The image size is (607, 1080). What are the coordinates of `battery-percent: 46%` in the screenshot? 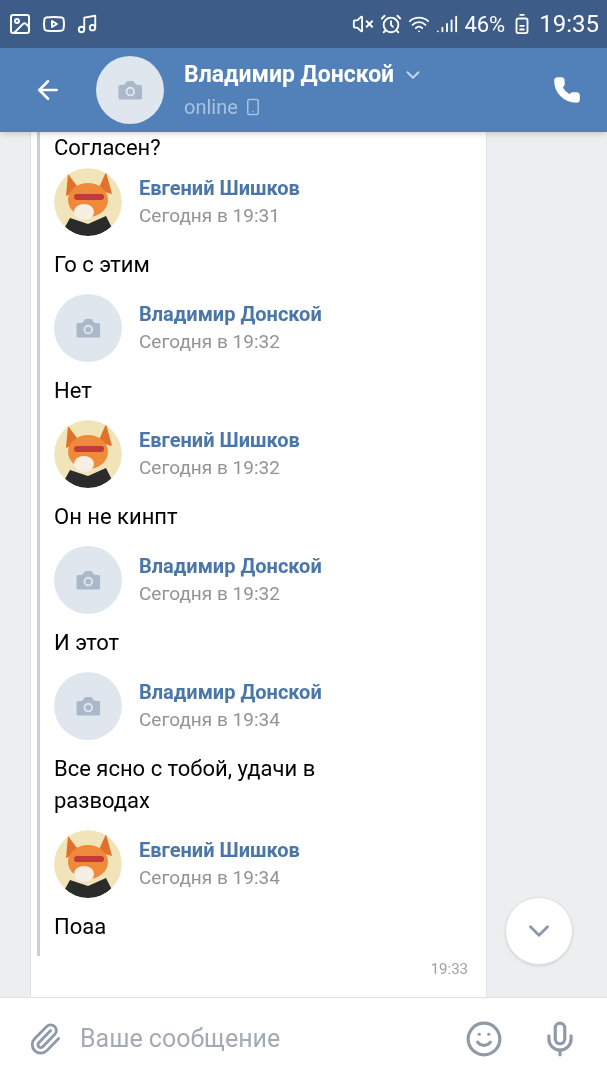 It's located at (485, 24).